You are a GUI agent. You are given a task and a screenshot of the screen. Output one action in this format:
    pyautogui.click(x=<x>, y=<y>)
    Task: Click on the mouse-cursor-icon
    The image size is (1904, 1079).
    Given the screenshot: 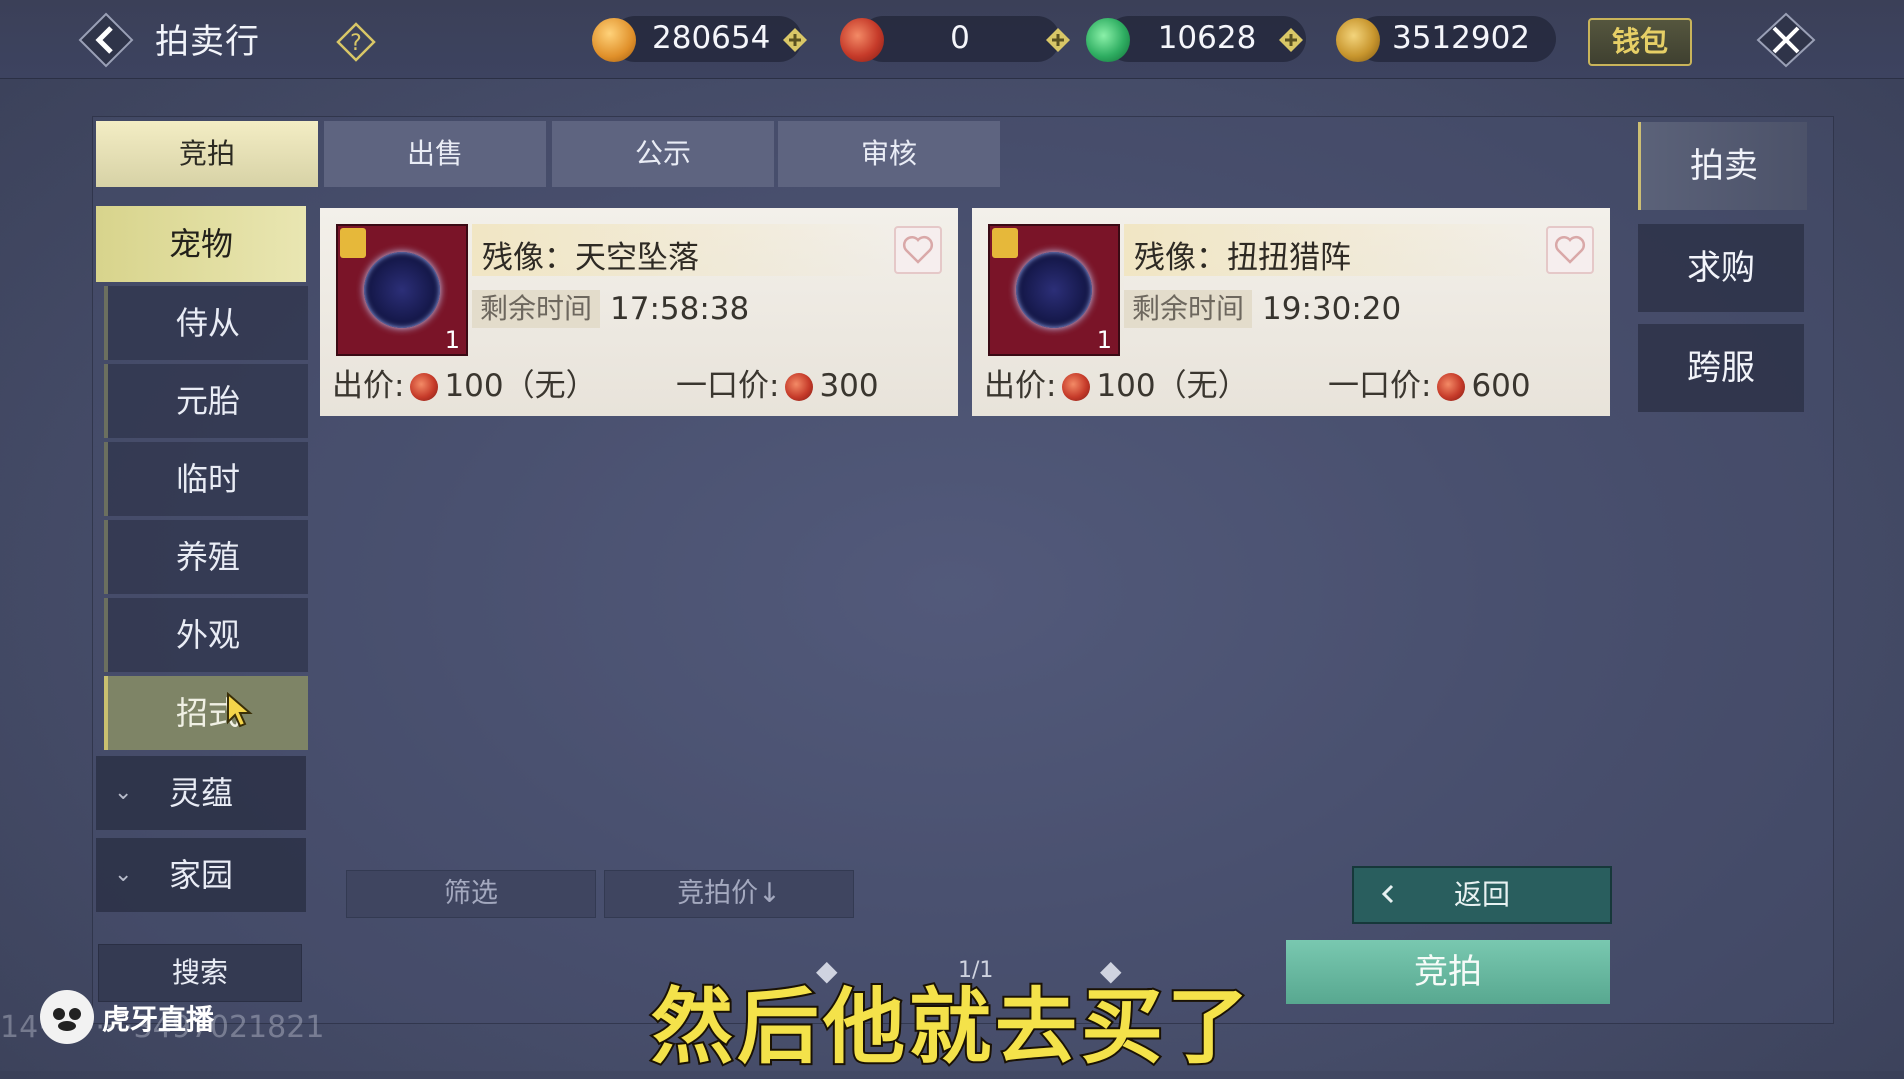 What is the action you would take?
    pyautogui.click(x=240, y=710)
    